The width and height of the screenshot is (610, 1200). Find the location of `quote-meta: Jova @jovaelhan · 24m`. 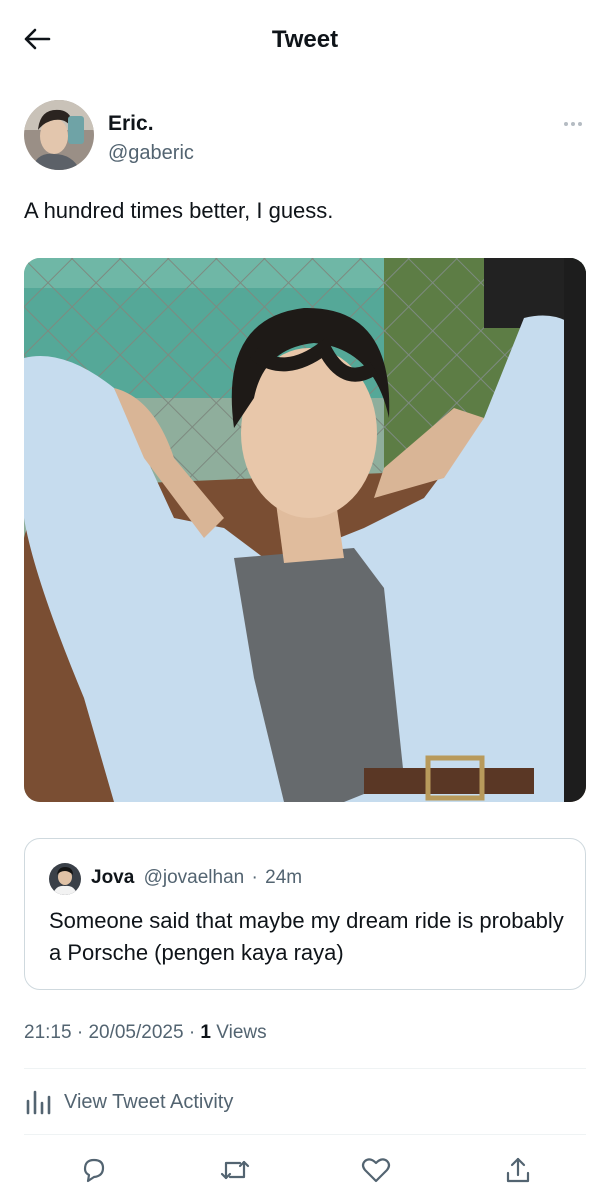

quote-meta: Jova @jovaelhan · 24m is located at coordinates (196, 878).